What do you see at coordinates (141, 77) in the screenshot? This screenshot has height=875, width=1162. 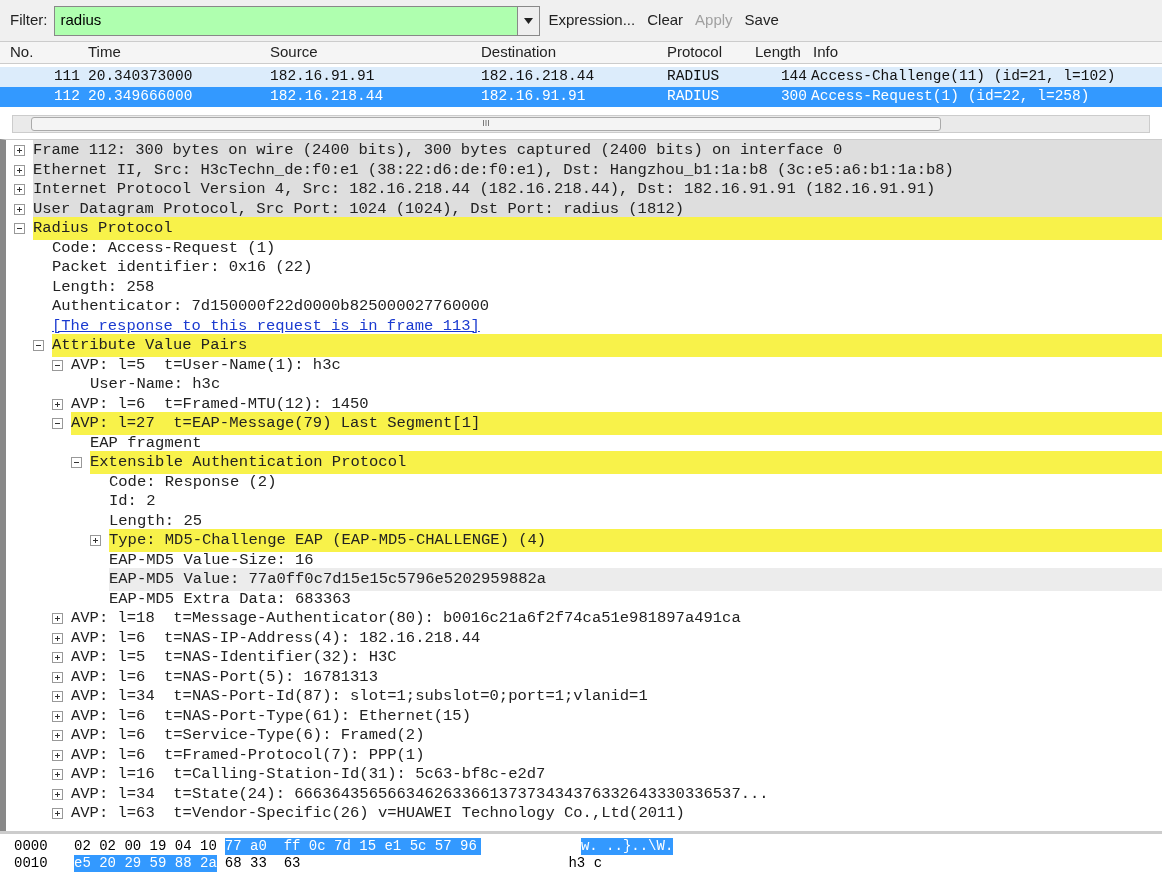 I see `packet-cell-text: 20.340373000` at bounding box center [141, 77].